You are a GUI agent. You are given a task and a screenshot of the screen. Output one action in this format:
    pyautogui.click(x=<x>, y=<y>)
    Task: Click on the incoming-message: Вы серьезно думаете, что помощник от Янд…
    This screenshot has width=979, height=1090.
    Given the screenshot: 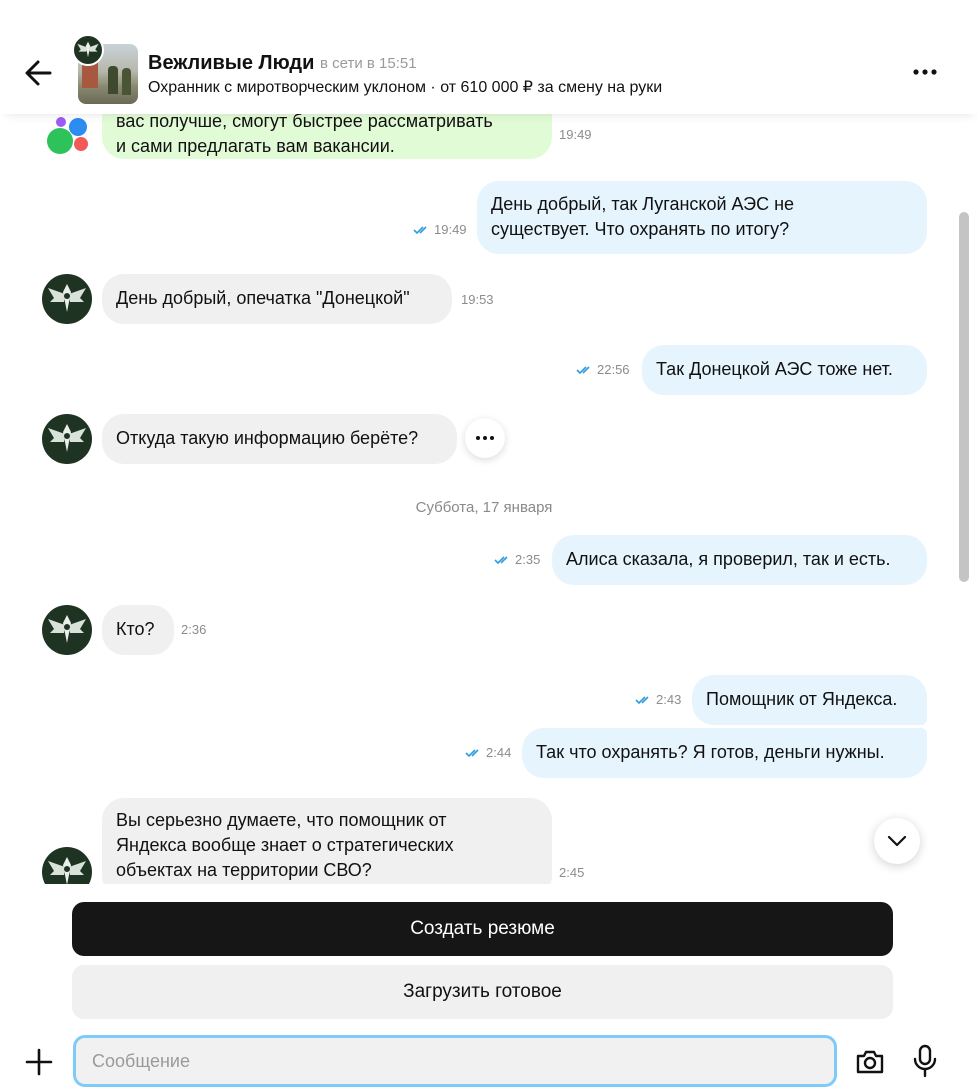 What is the action you would take?
    pyautogui.click(x=327, y=841)
    